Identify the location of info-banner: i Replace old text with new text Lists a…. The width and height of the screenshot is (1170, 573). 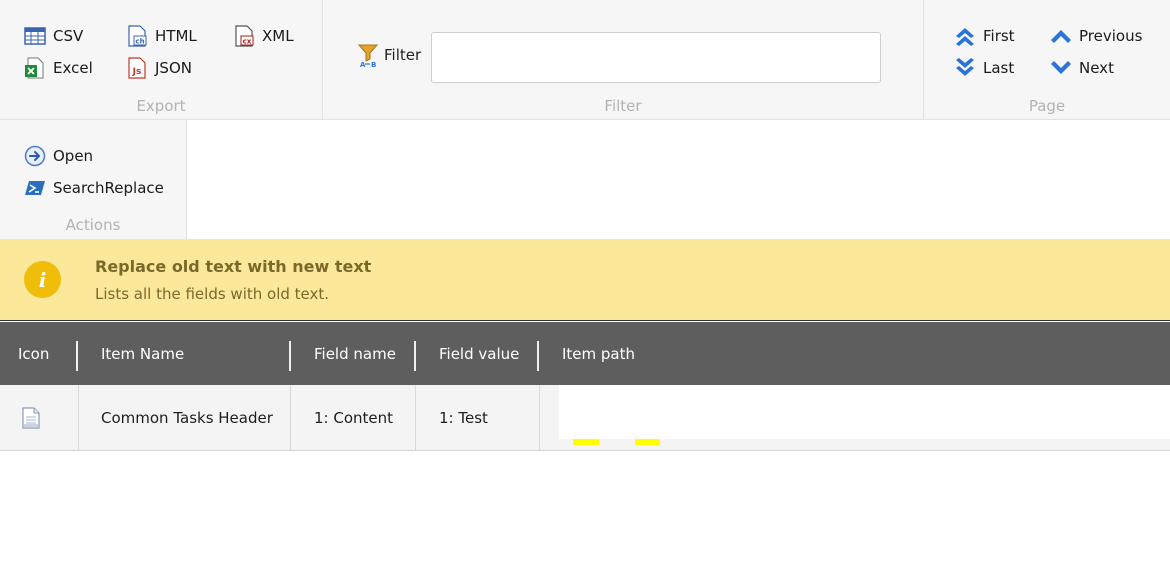
(585, 280).